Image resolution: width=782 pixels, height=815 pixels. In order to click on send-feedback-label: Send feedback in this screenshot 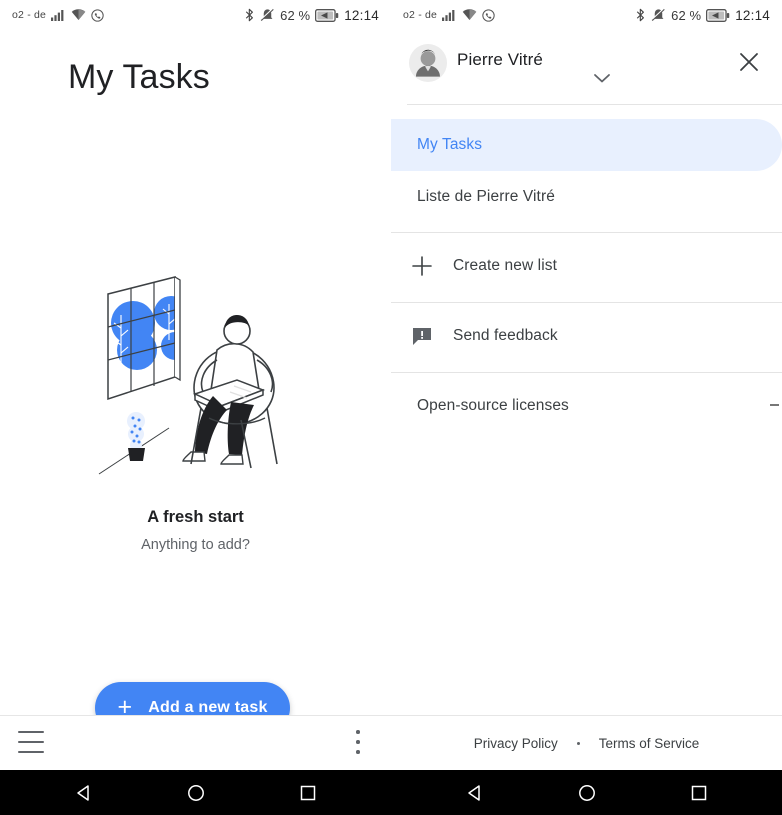, I will do `click(505, 335)`.